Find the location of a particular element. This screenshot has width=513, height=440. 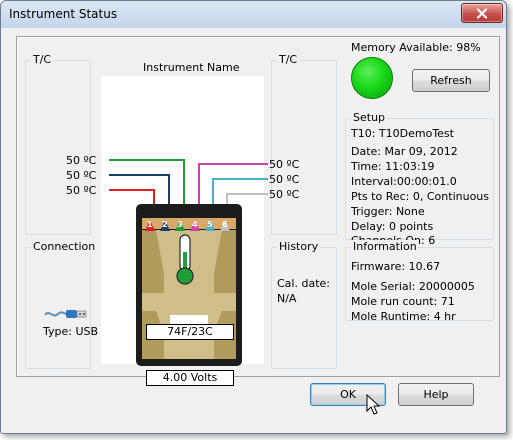

setup-line: Pts to Rec: 0, Continuous is located at coordinates (420, 196).